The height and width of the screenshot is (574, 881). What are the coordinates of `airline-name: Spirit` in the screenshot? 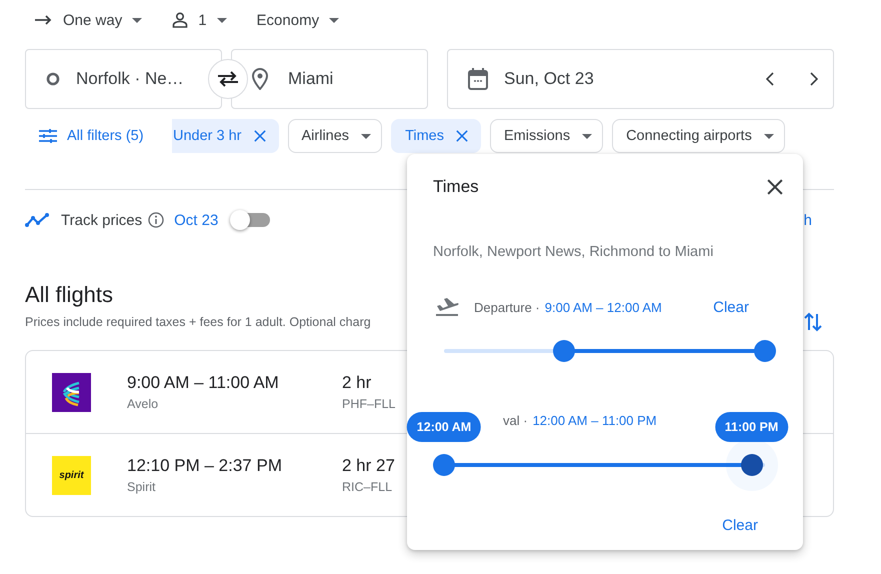 It's located at (141, 487).